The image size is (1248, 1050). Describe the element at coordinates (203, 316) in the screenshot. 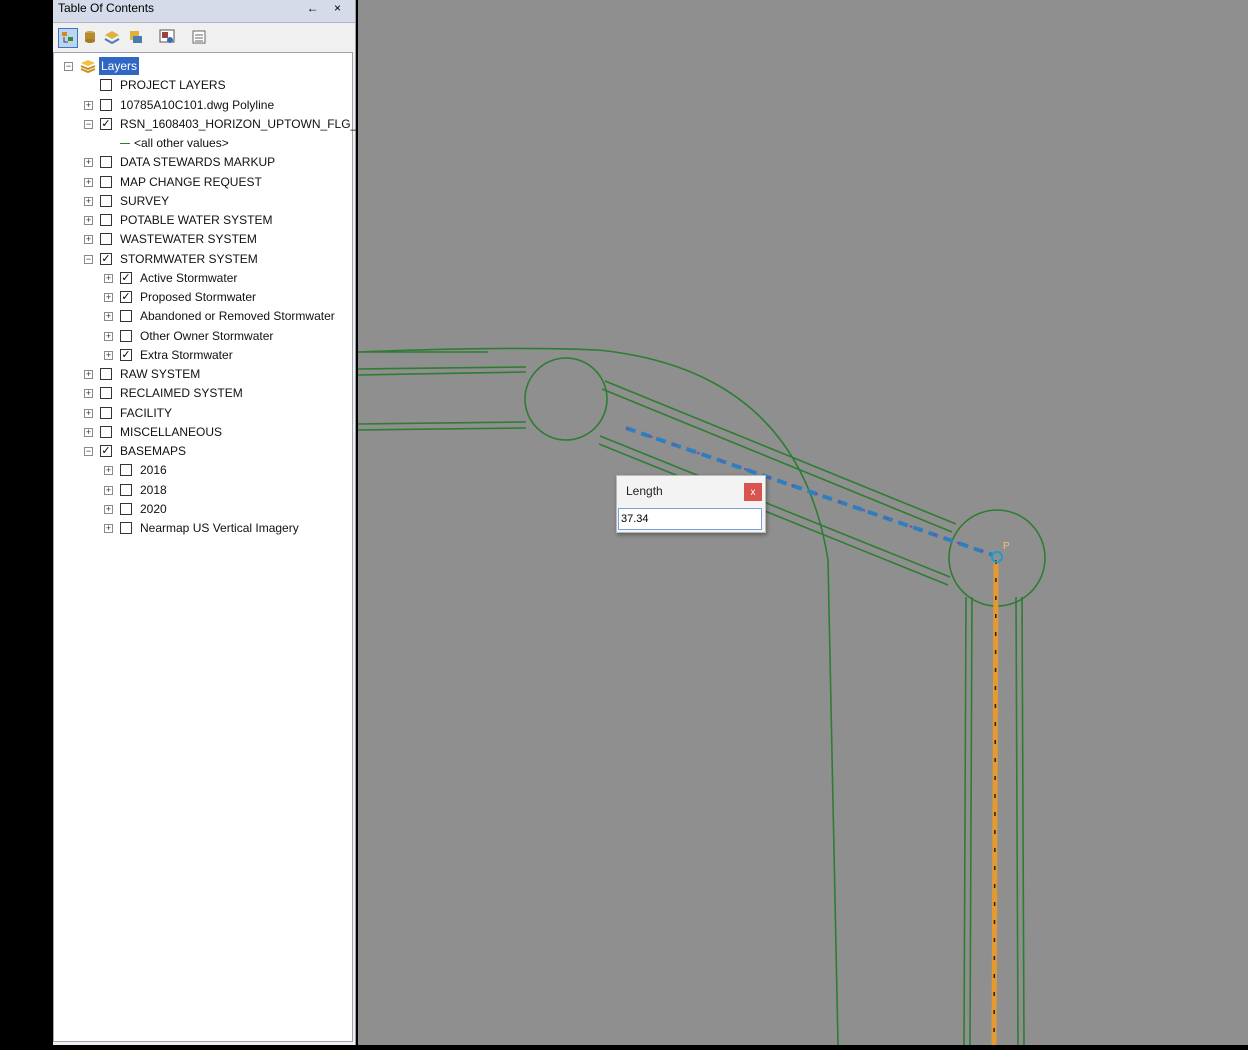

I see `tree-item-abandoned-stormwater: + Abandoned or Removed Stormwater` at that location.